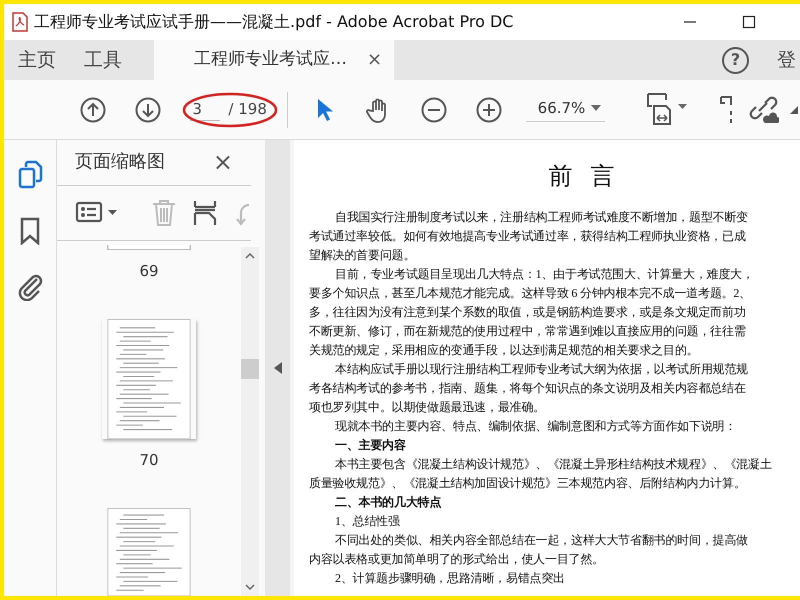 Image resolution: width=800 pixels, height=600 pixels. Describe the element at coordinates (274, 22) in the screenshot. I see `window-title: 工程师专业考试应试手册——混凝土.pdf - Adobe Acrobat Pro DC` at that location.